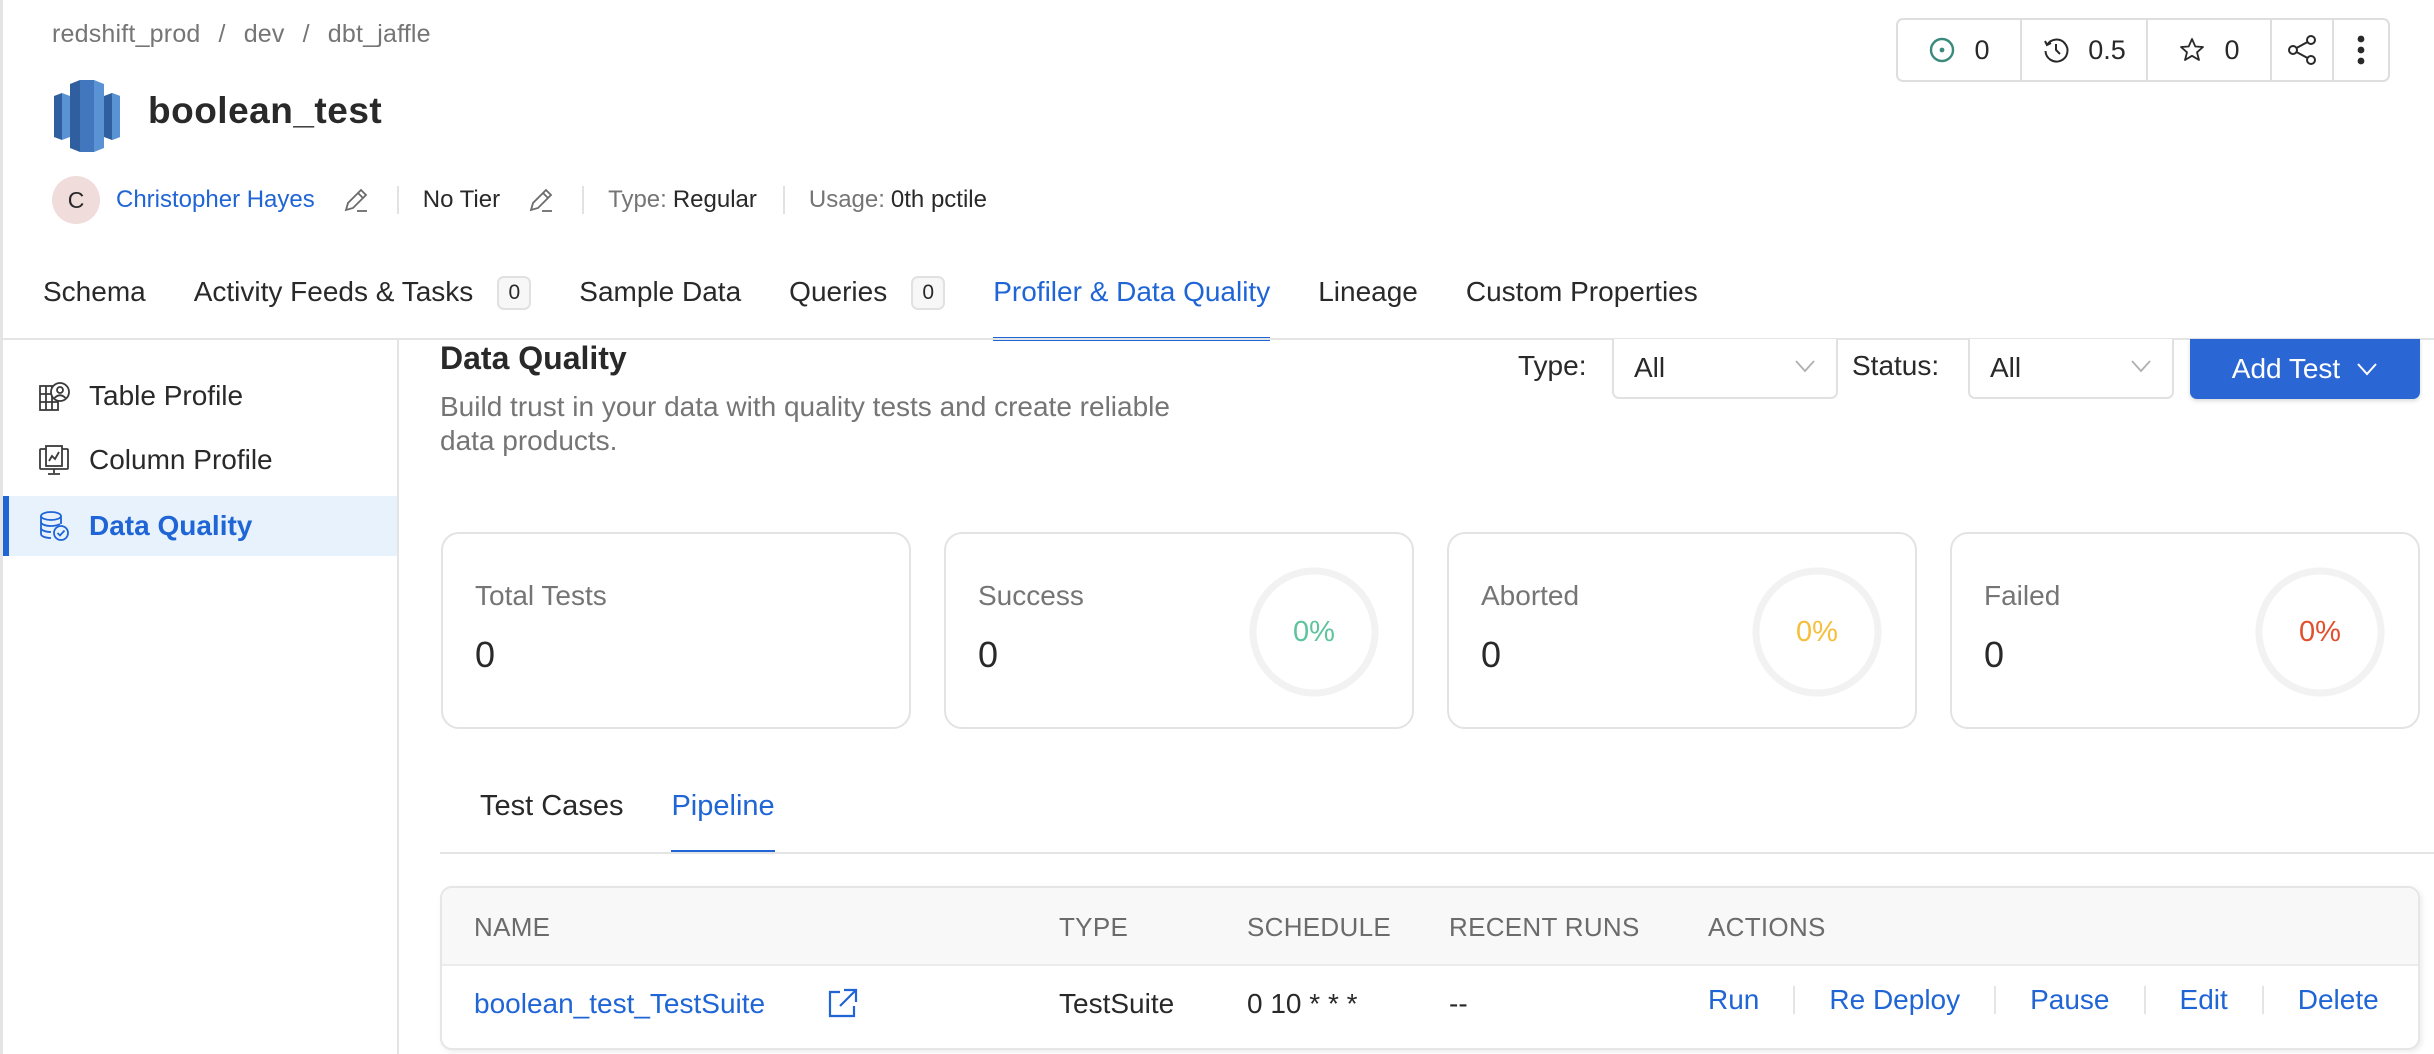  Describe the element at coordinates (1368, 291) in the screenshot. I see `tab-label: Lineage` at that location.